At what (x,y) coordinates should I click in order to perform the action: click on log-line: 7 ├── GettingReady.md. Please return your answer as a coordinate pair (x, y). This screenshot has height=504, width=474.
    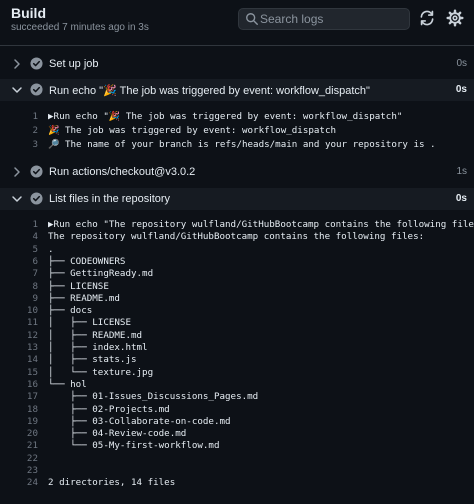
    Looking at the image, I should click on (237, 274).